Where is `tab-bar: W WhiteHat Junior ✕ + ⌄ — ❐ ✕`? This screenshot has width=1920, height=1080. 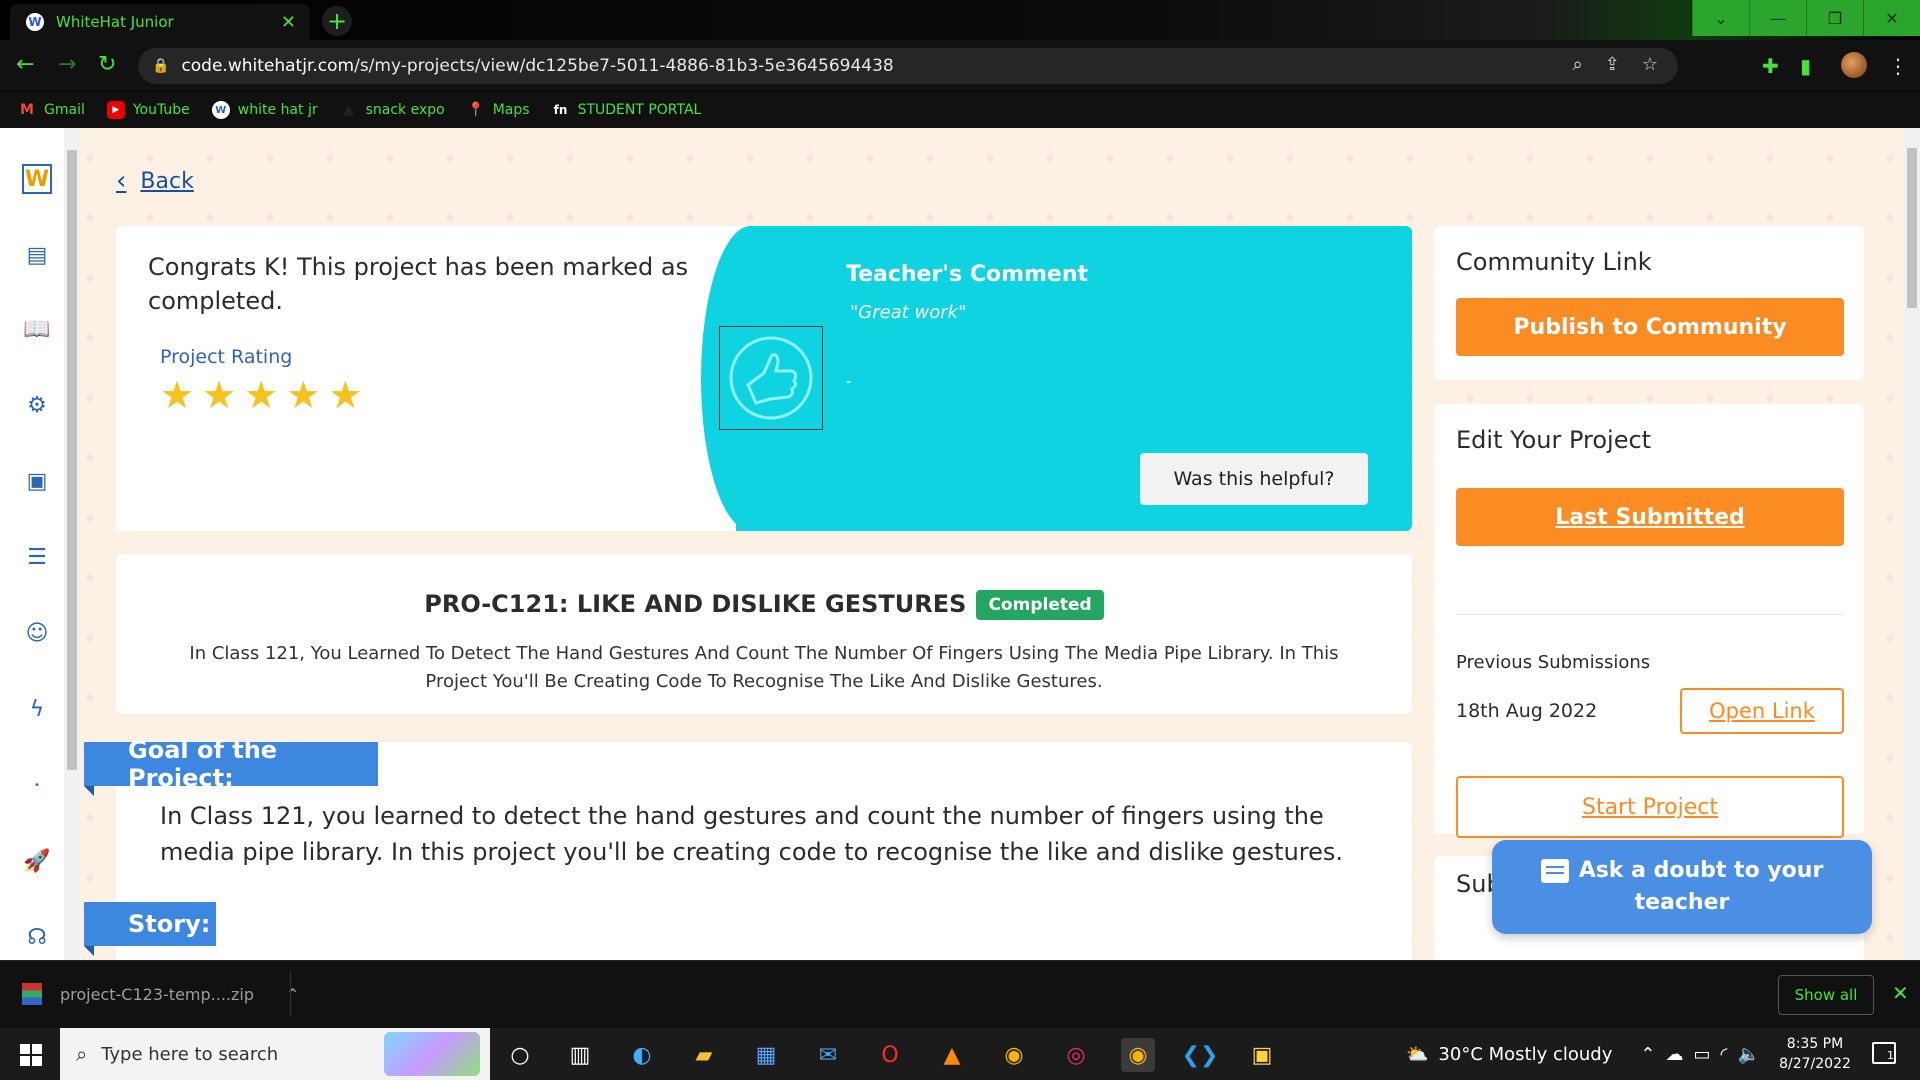 tab-bar: W WhiteHat Junior ✕ + ⌄ — ❐ ✕ is located at coordinates (960, 20).